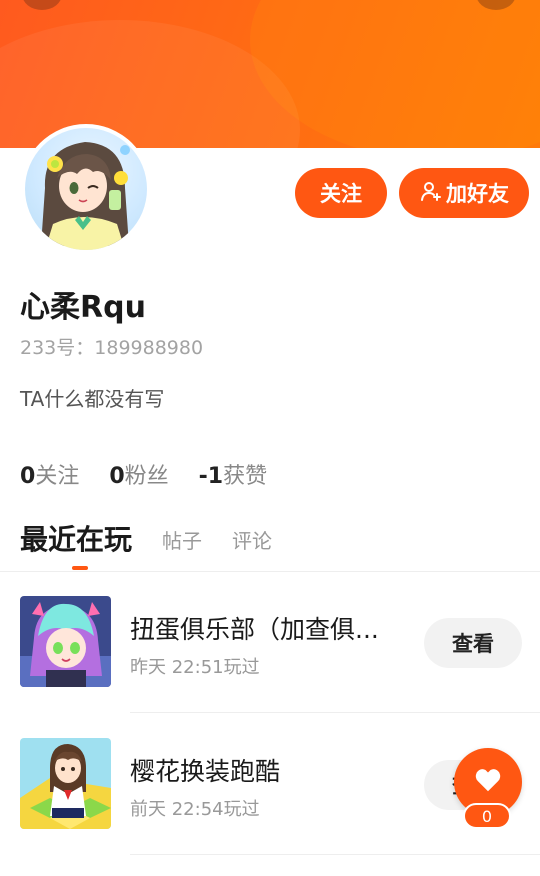 This screenshot has height=876, width=540. I want to click on heart-icon, so click(488, 782).